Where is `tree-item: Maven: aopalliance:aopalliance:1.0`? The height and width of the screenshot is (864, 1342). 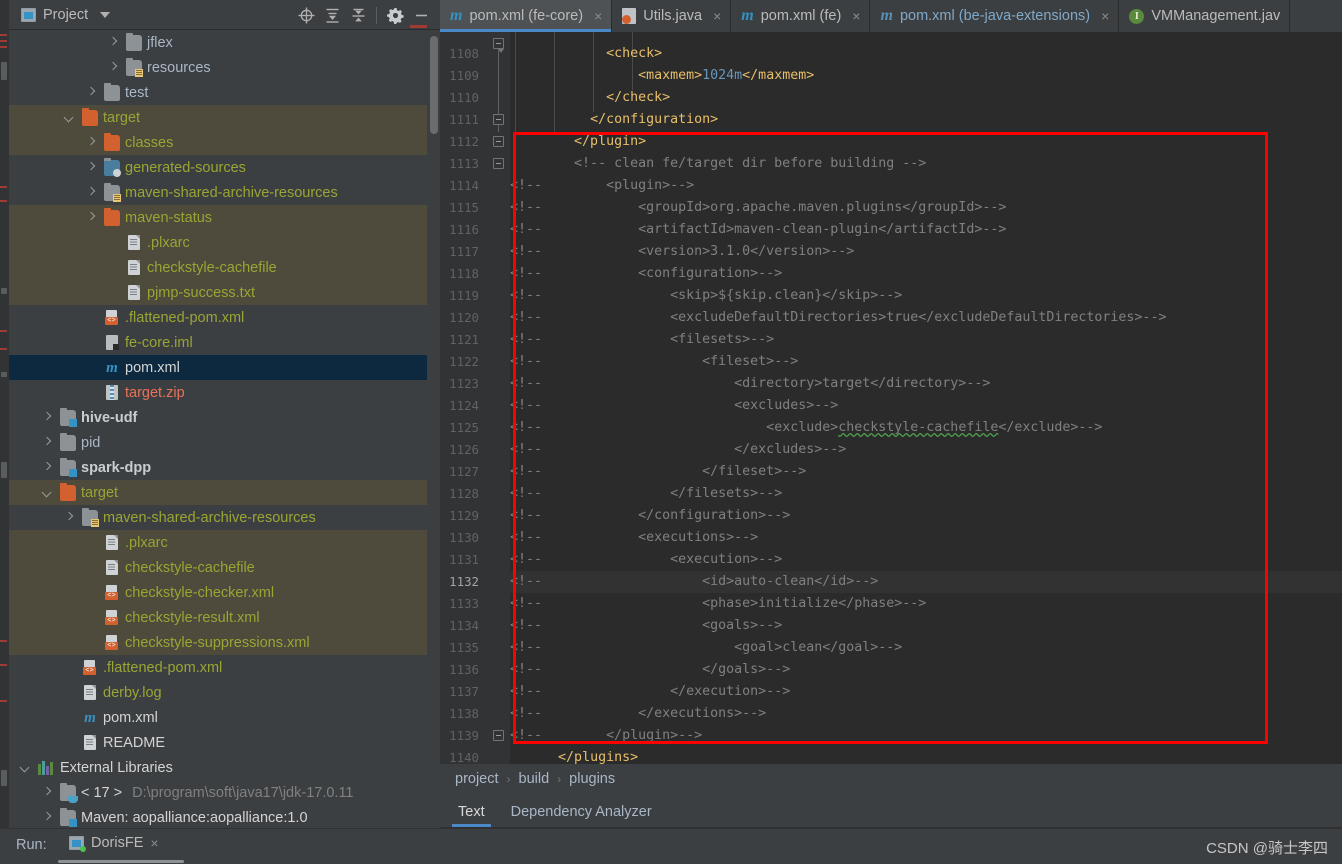 tree-item: Maven: aopalliance:aopalliance:1.0 is located at coordinates (224, 816).